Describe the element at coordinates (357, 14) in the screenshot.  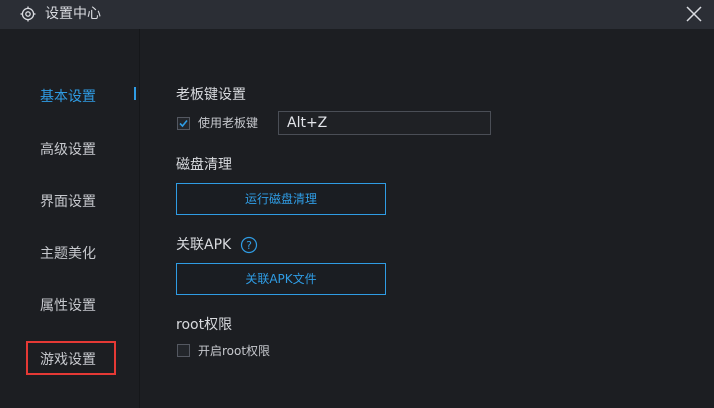
I see `title-bar: 设置中心` at that location.